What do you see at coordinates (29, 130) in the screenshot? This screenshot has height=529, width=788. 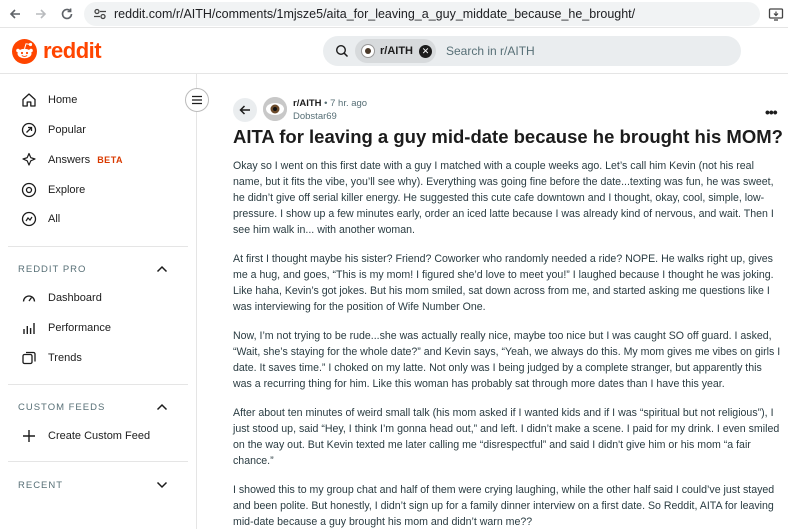 I see `popular-icon` at bounding box center [29, 130].